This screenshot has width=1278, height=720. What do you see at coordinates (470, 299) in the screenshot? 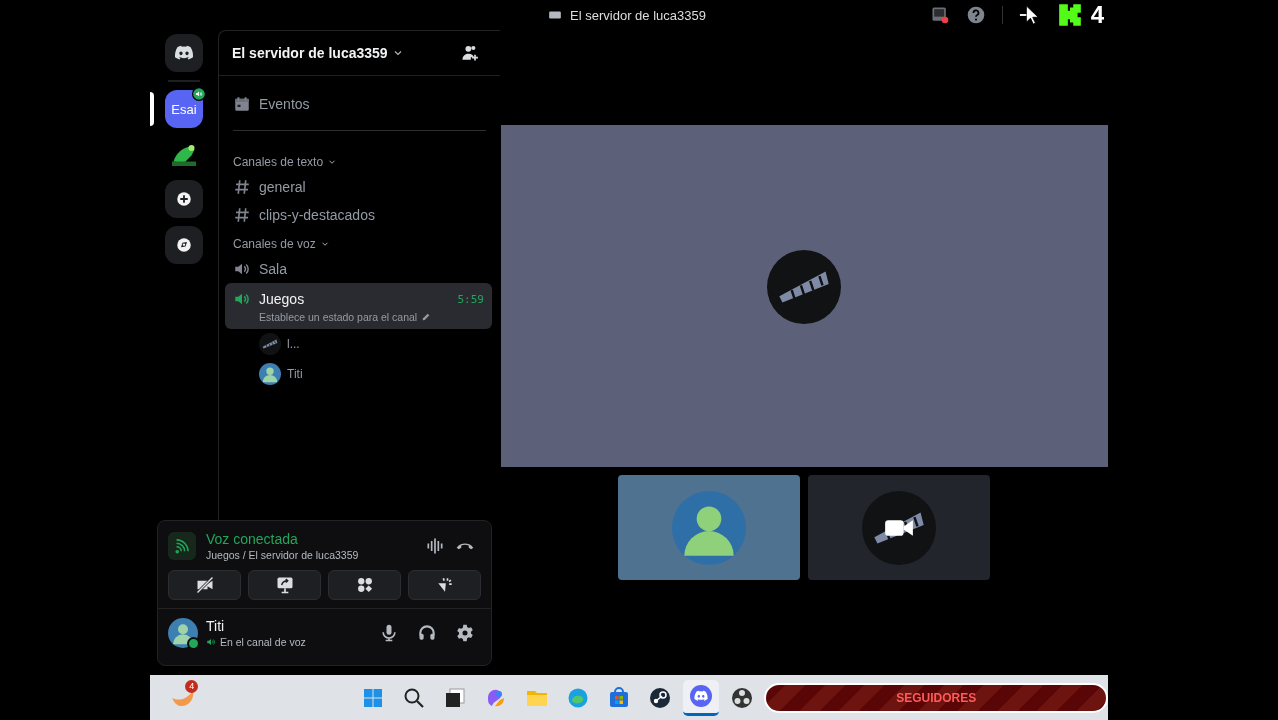
I see `call-timer: 5:59` at bounding box center [470, 299].